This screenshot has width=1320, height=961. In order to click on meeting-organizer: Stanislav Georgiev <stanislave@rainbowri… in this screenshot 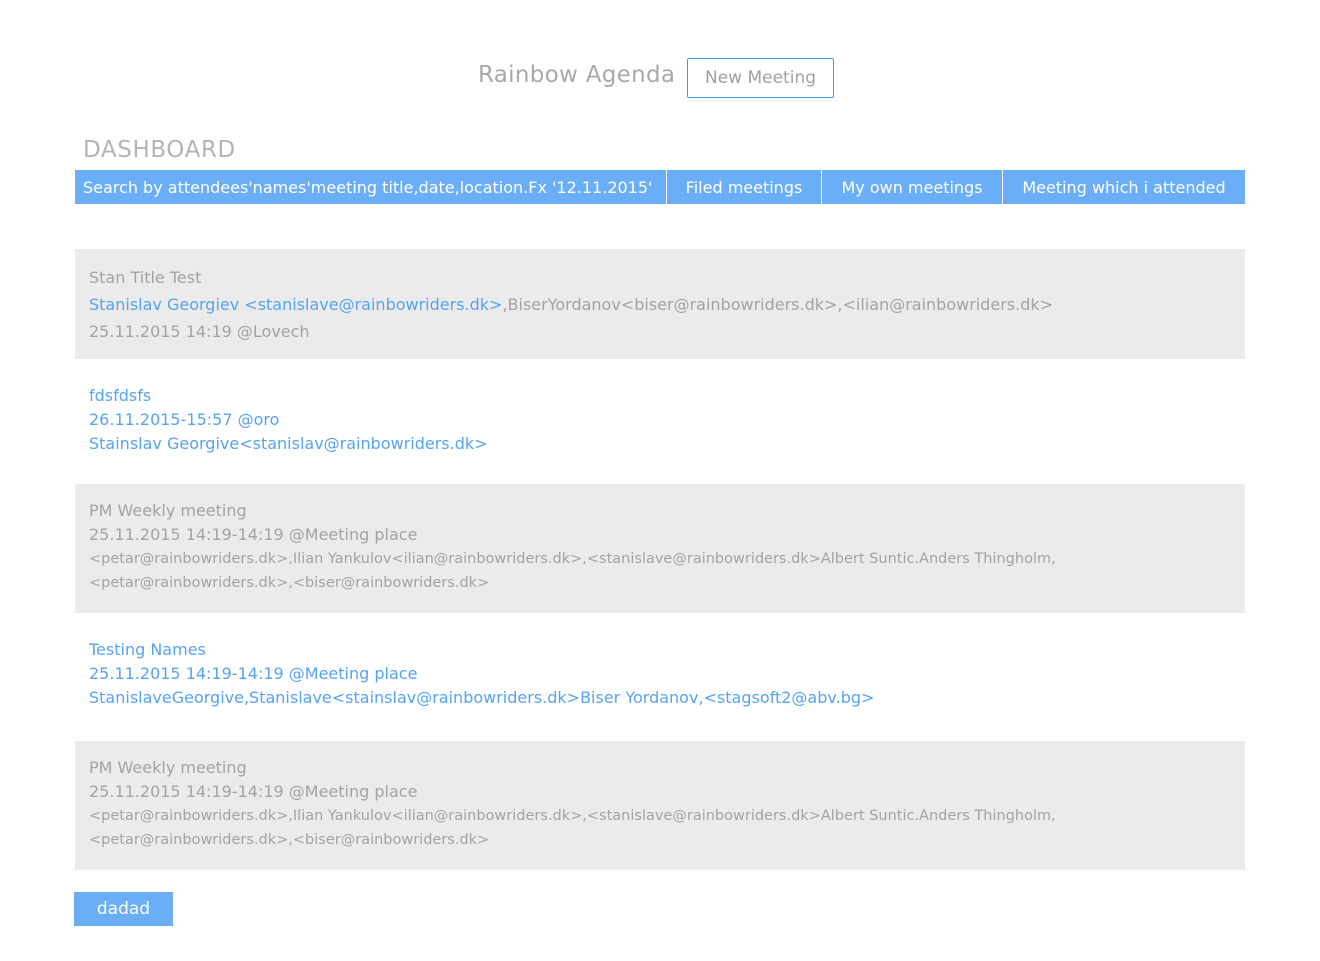, I will do `click(296, 304)`.